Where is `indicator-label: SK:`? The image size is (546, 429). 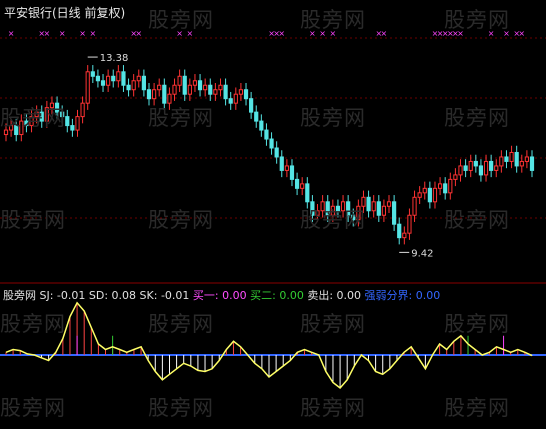 indicator-label: SK: is located at coordinates (147, 295).